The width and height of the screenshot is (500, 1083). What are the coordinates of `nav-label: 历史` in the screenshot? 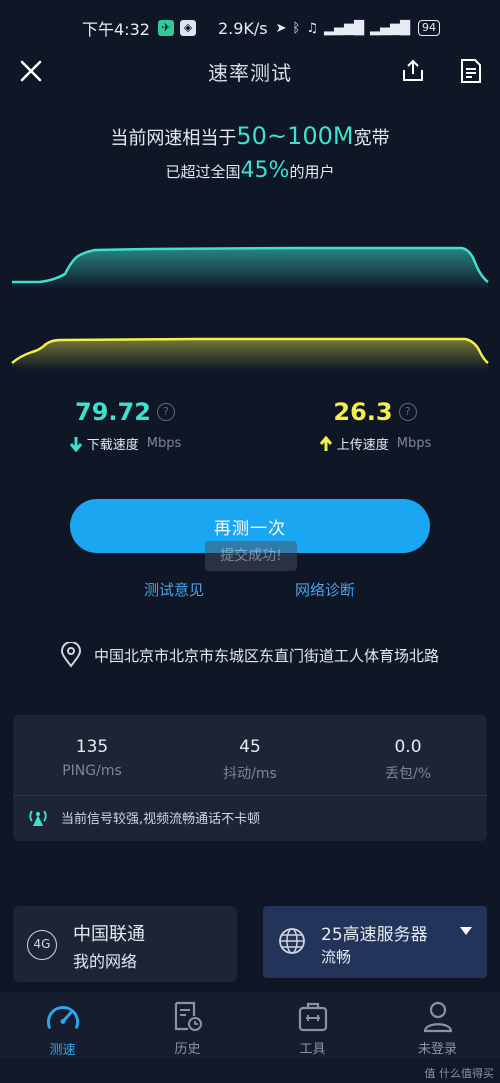 It's located at (187, 1049).